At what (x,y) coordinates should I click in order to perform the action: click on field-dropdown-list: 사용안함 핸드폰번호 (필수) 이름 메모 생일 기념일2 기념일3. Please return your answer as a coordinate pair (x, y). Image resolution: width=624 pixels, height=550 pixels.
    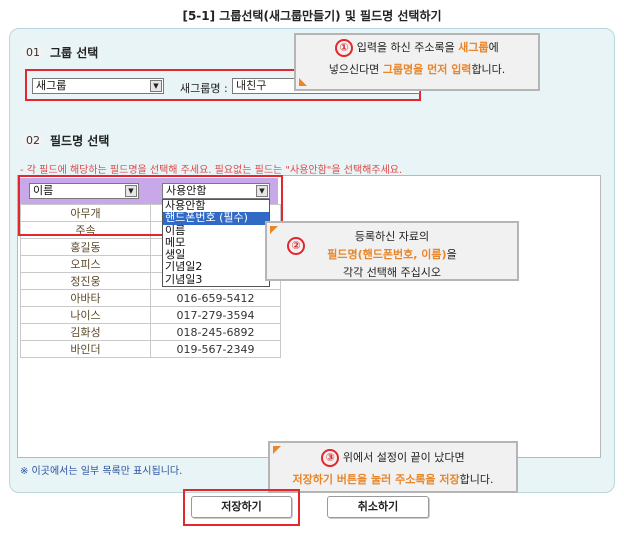
    Looking at the image, I should click on (216, 243).